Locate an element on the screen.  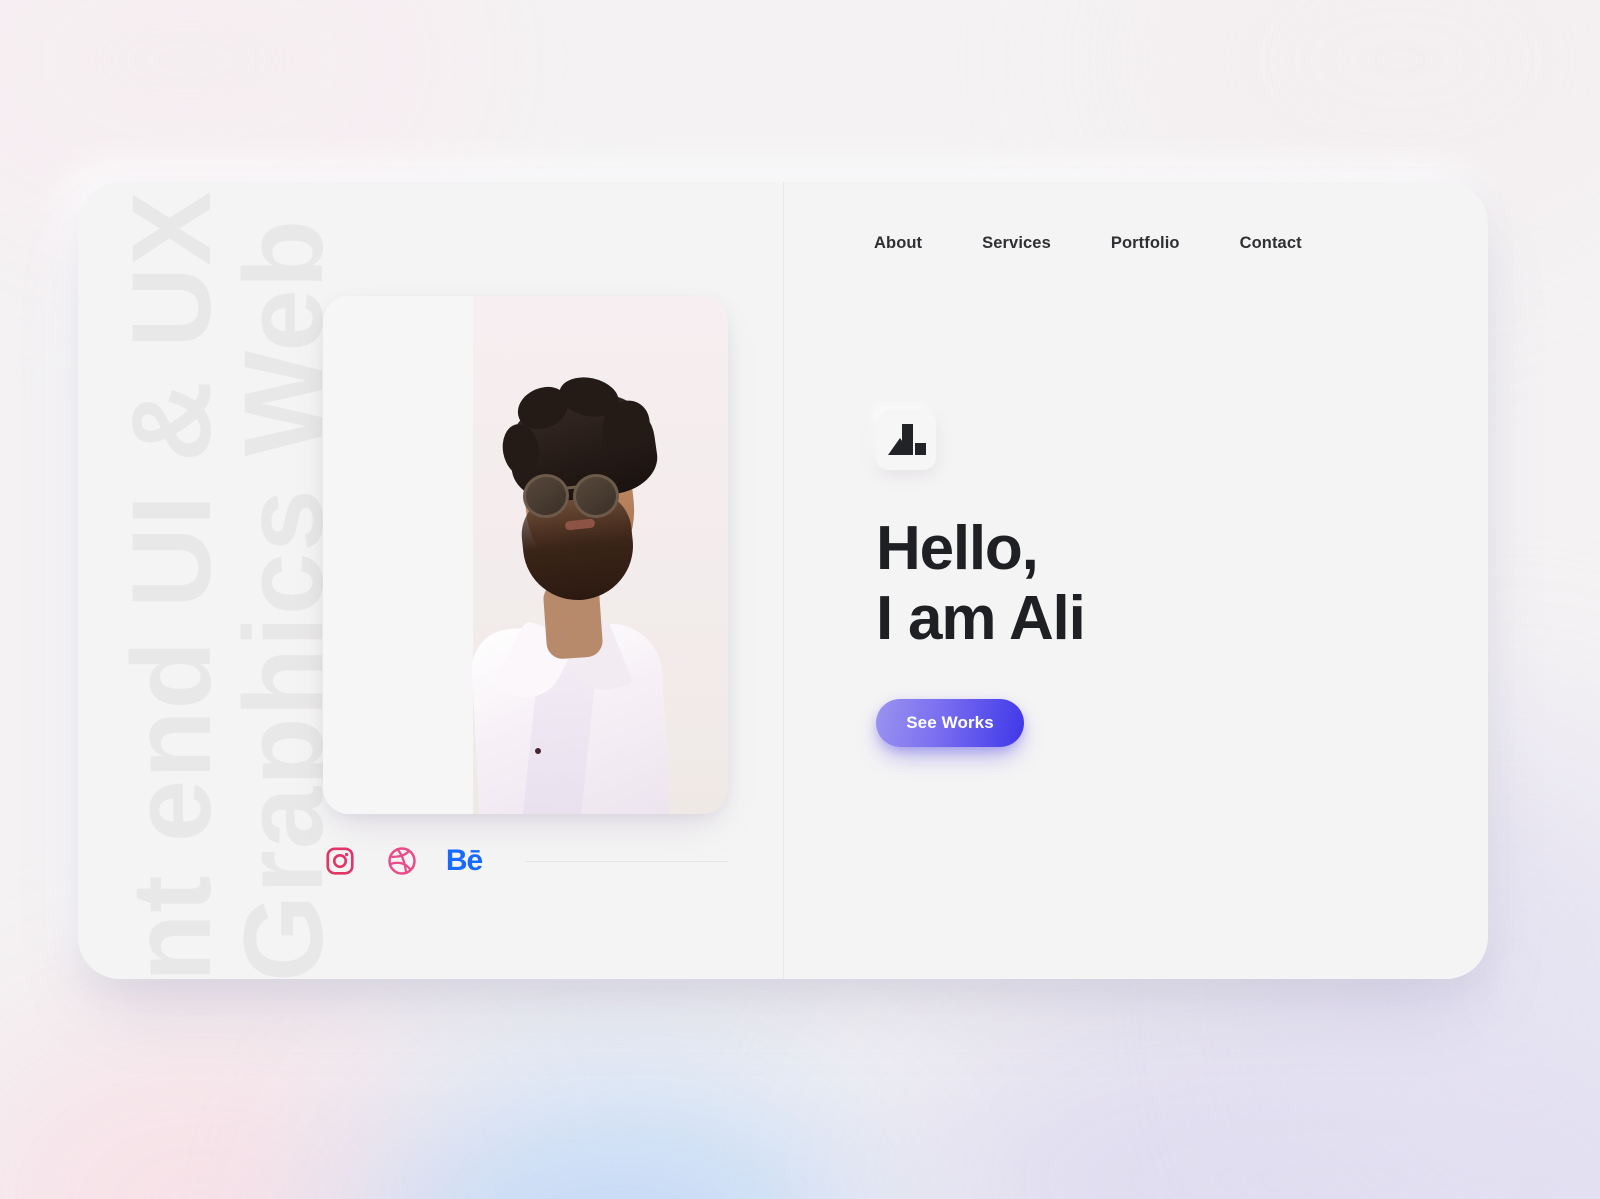
hero-name: I am Ali is located at coordinates (981, 619).